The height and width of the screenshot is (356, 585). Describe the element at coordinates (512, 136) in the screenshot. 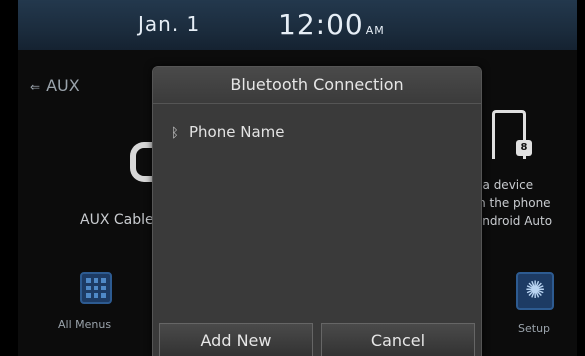

I see `phone-lock-icon: 8` at that location.